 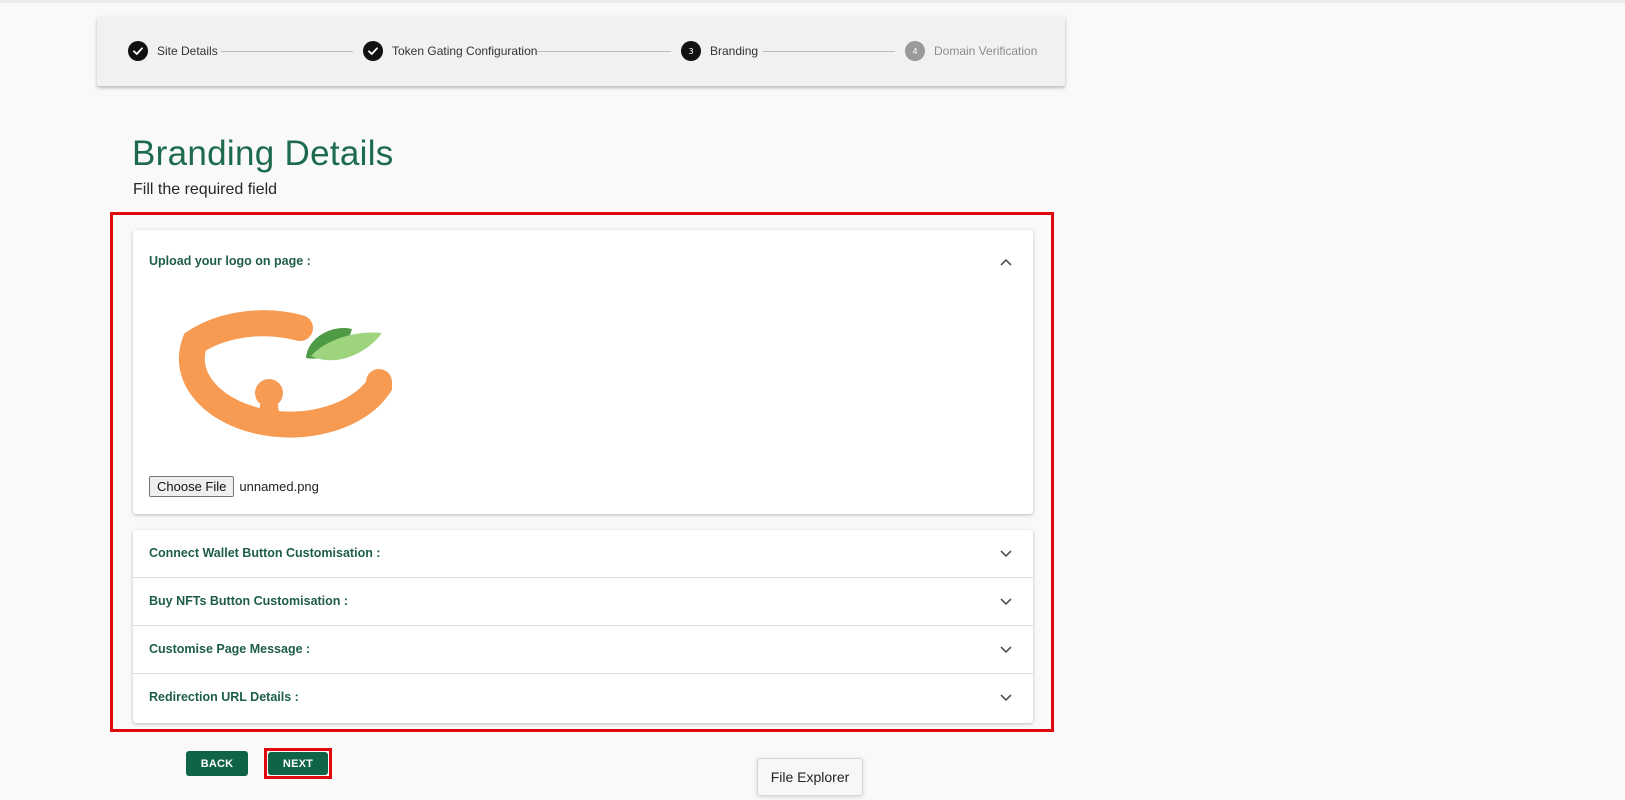 I want to click on next-button: NEXT, so click(x=298, y=763).